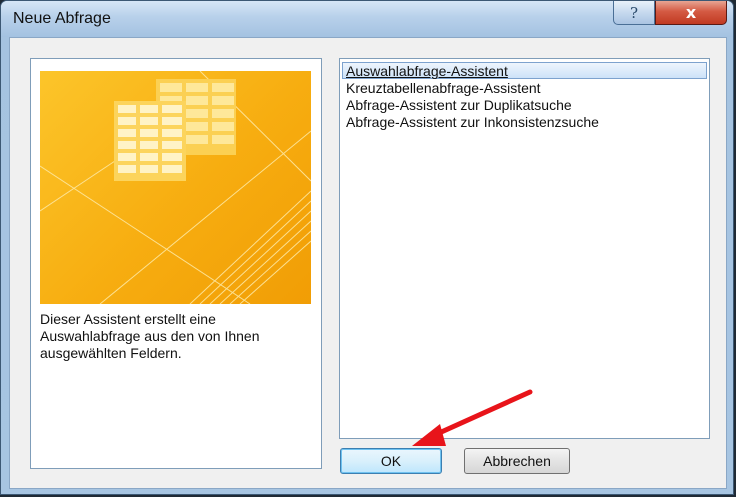  Describe the element at coordinates (524, 104) in the screenshot. I see `list-item-duplikatsuche: Abfrage-Assistent zur Duplikatsuche` at that location.